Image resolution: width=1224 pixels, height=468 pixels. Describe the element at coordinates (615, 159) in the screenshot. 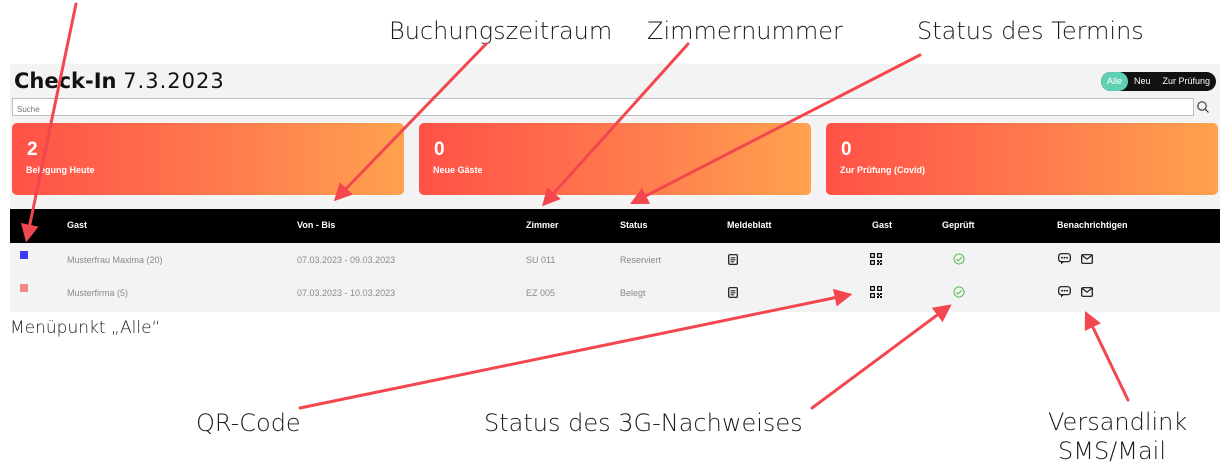

I see `stat-card-new-guests: 0 Neue Gäste` at that location.